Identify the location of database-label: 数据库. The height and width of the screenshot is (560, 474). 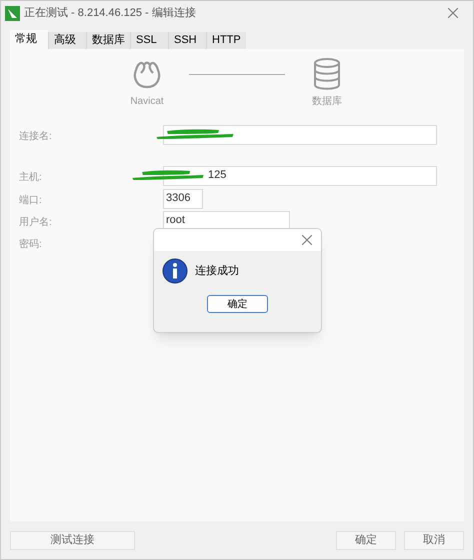
(327, 101).